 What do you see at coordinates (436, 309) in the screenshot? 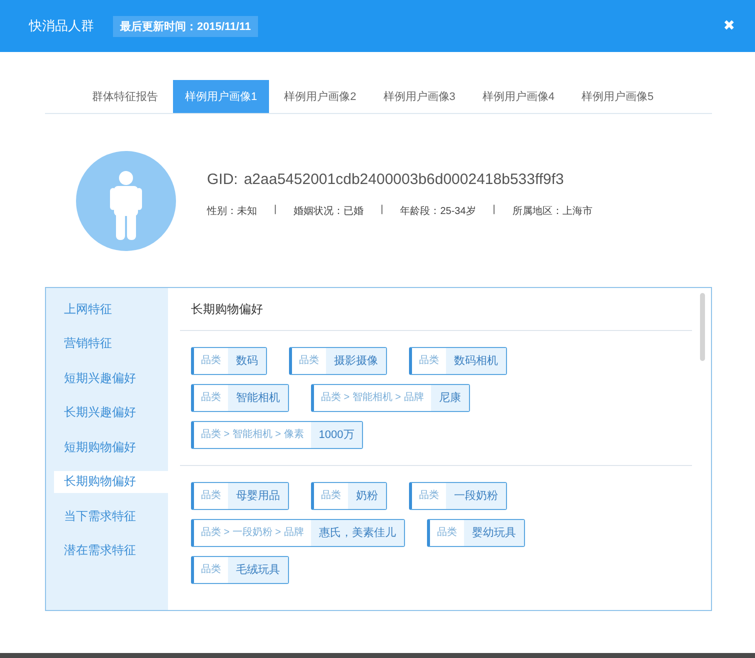
I see `section-title: 长期购物偏好` at bounding box center [436, 309].